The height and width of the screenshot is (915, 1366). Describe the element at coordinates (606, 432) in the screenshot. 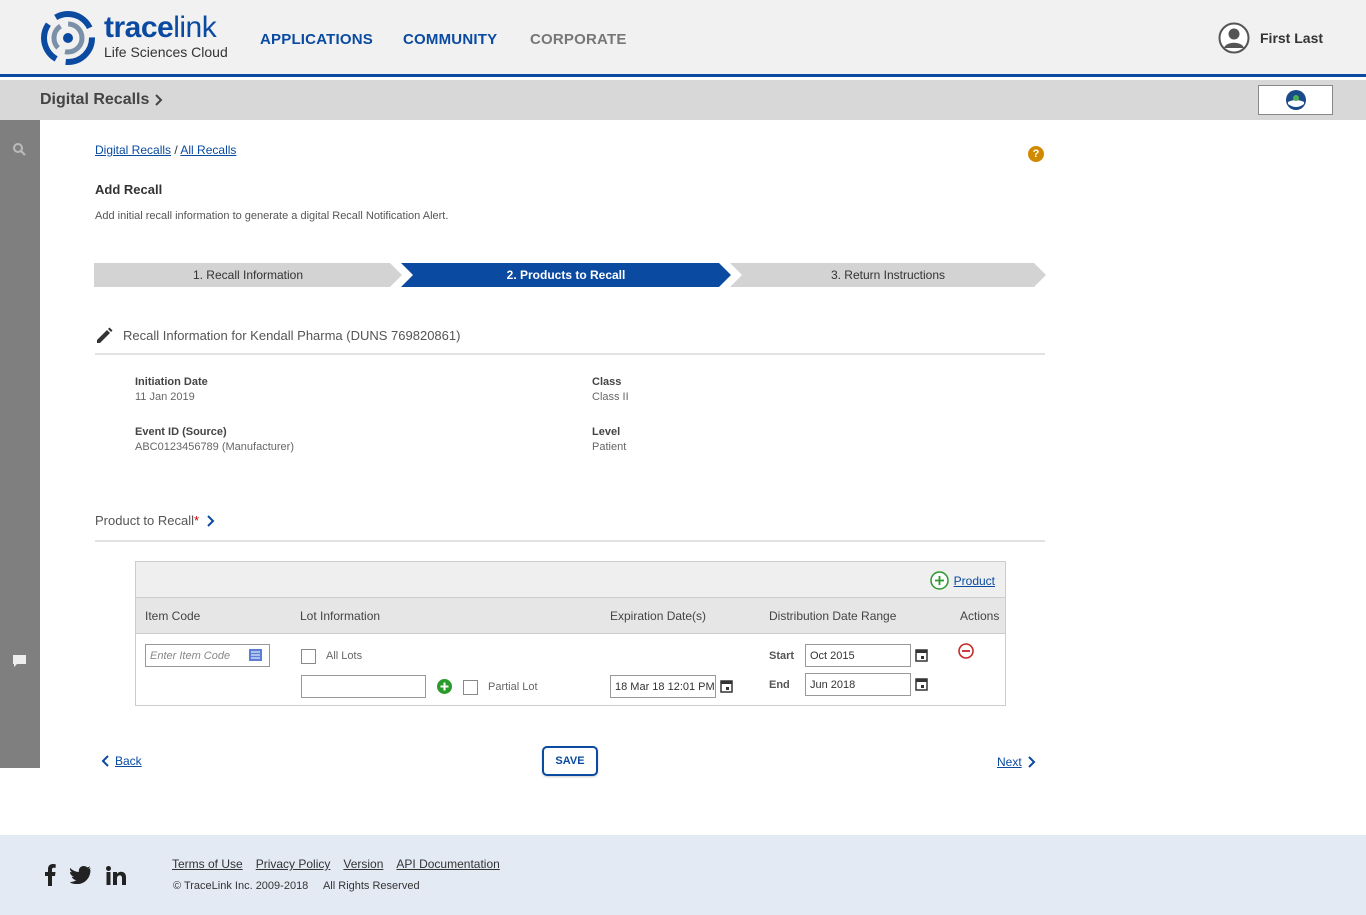

I see `info-label: Level` at that location.